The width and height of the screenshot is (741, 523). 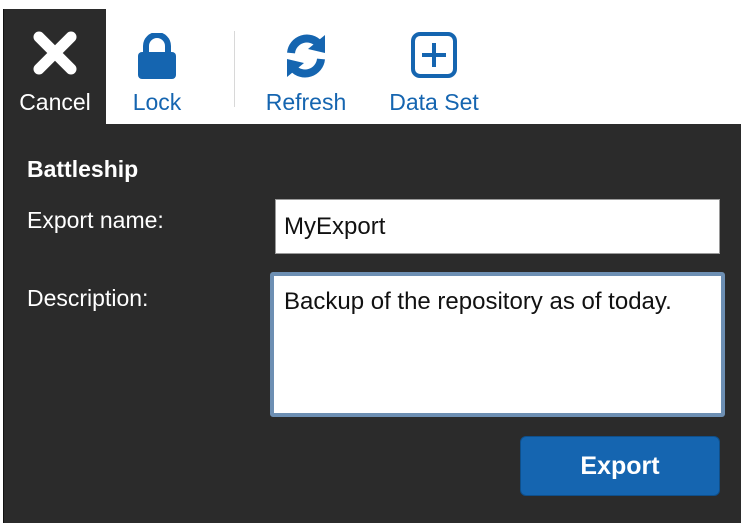 I want to click on toolbar-divider, so click(x=234, y=69).